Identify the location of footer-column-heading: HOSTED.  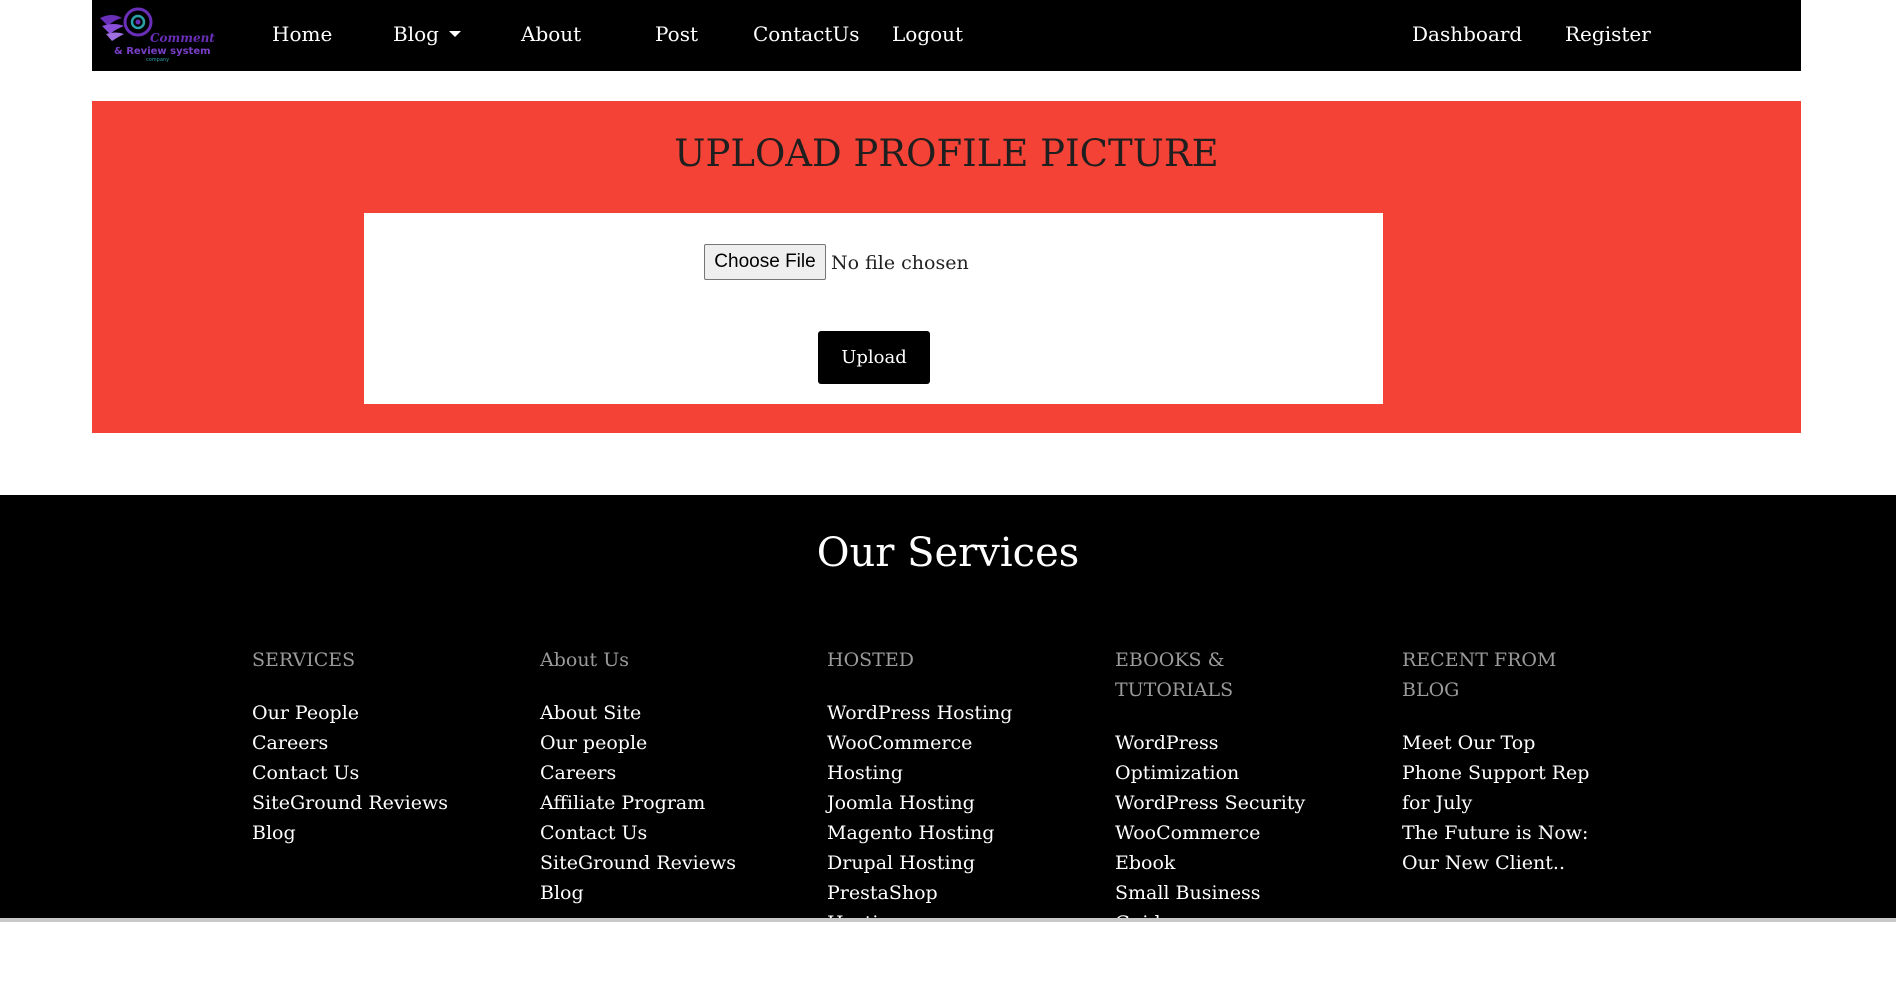
(870, 660).